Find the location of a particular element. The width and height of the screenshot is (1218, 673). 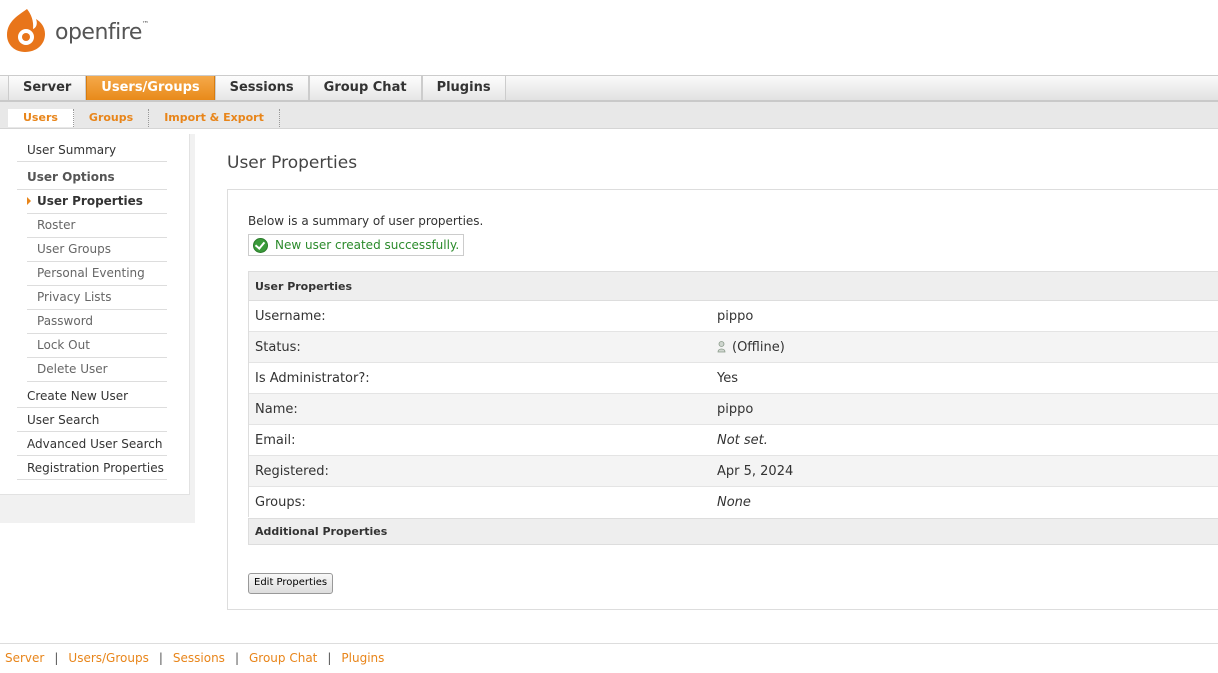

table-row: Registered: Apr 5, 2024 is located at coordinates (733, 471).